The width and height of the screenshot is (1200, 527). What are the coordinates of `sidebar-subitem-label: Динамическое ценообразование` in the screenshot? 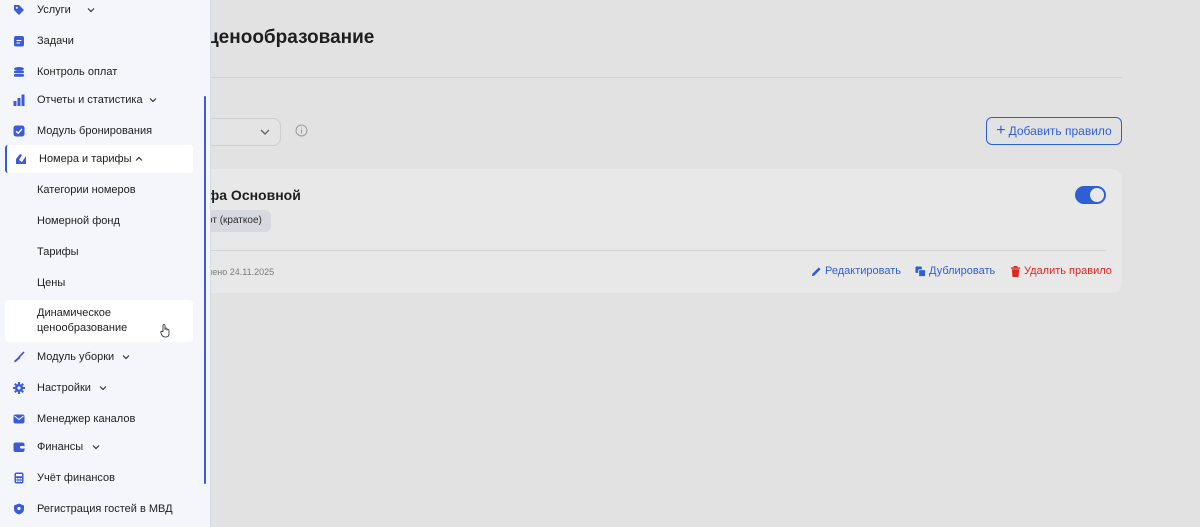 It's located at (82, 320).